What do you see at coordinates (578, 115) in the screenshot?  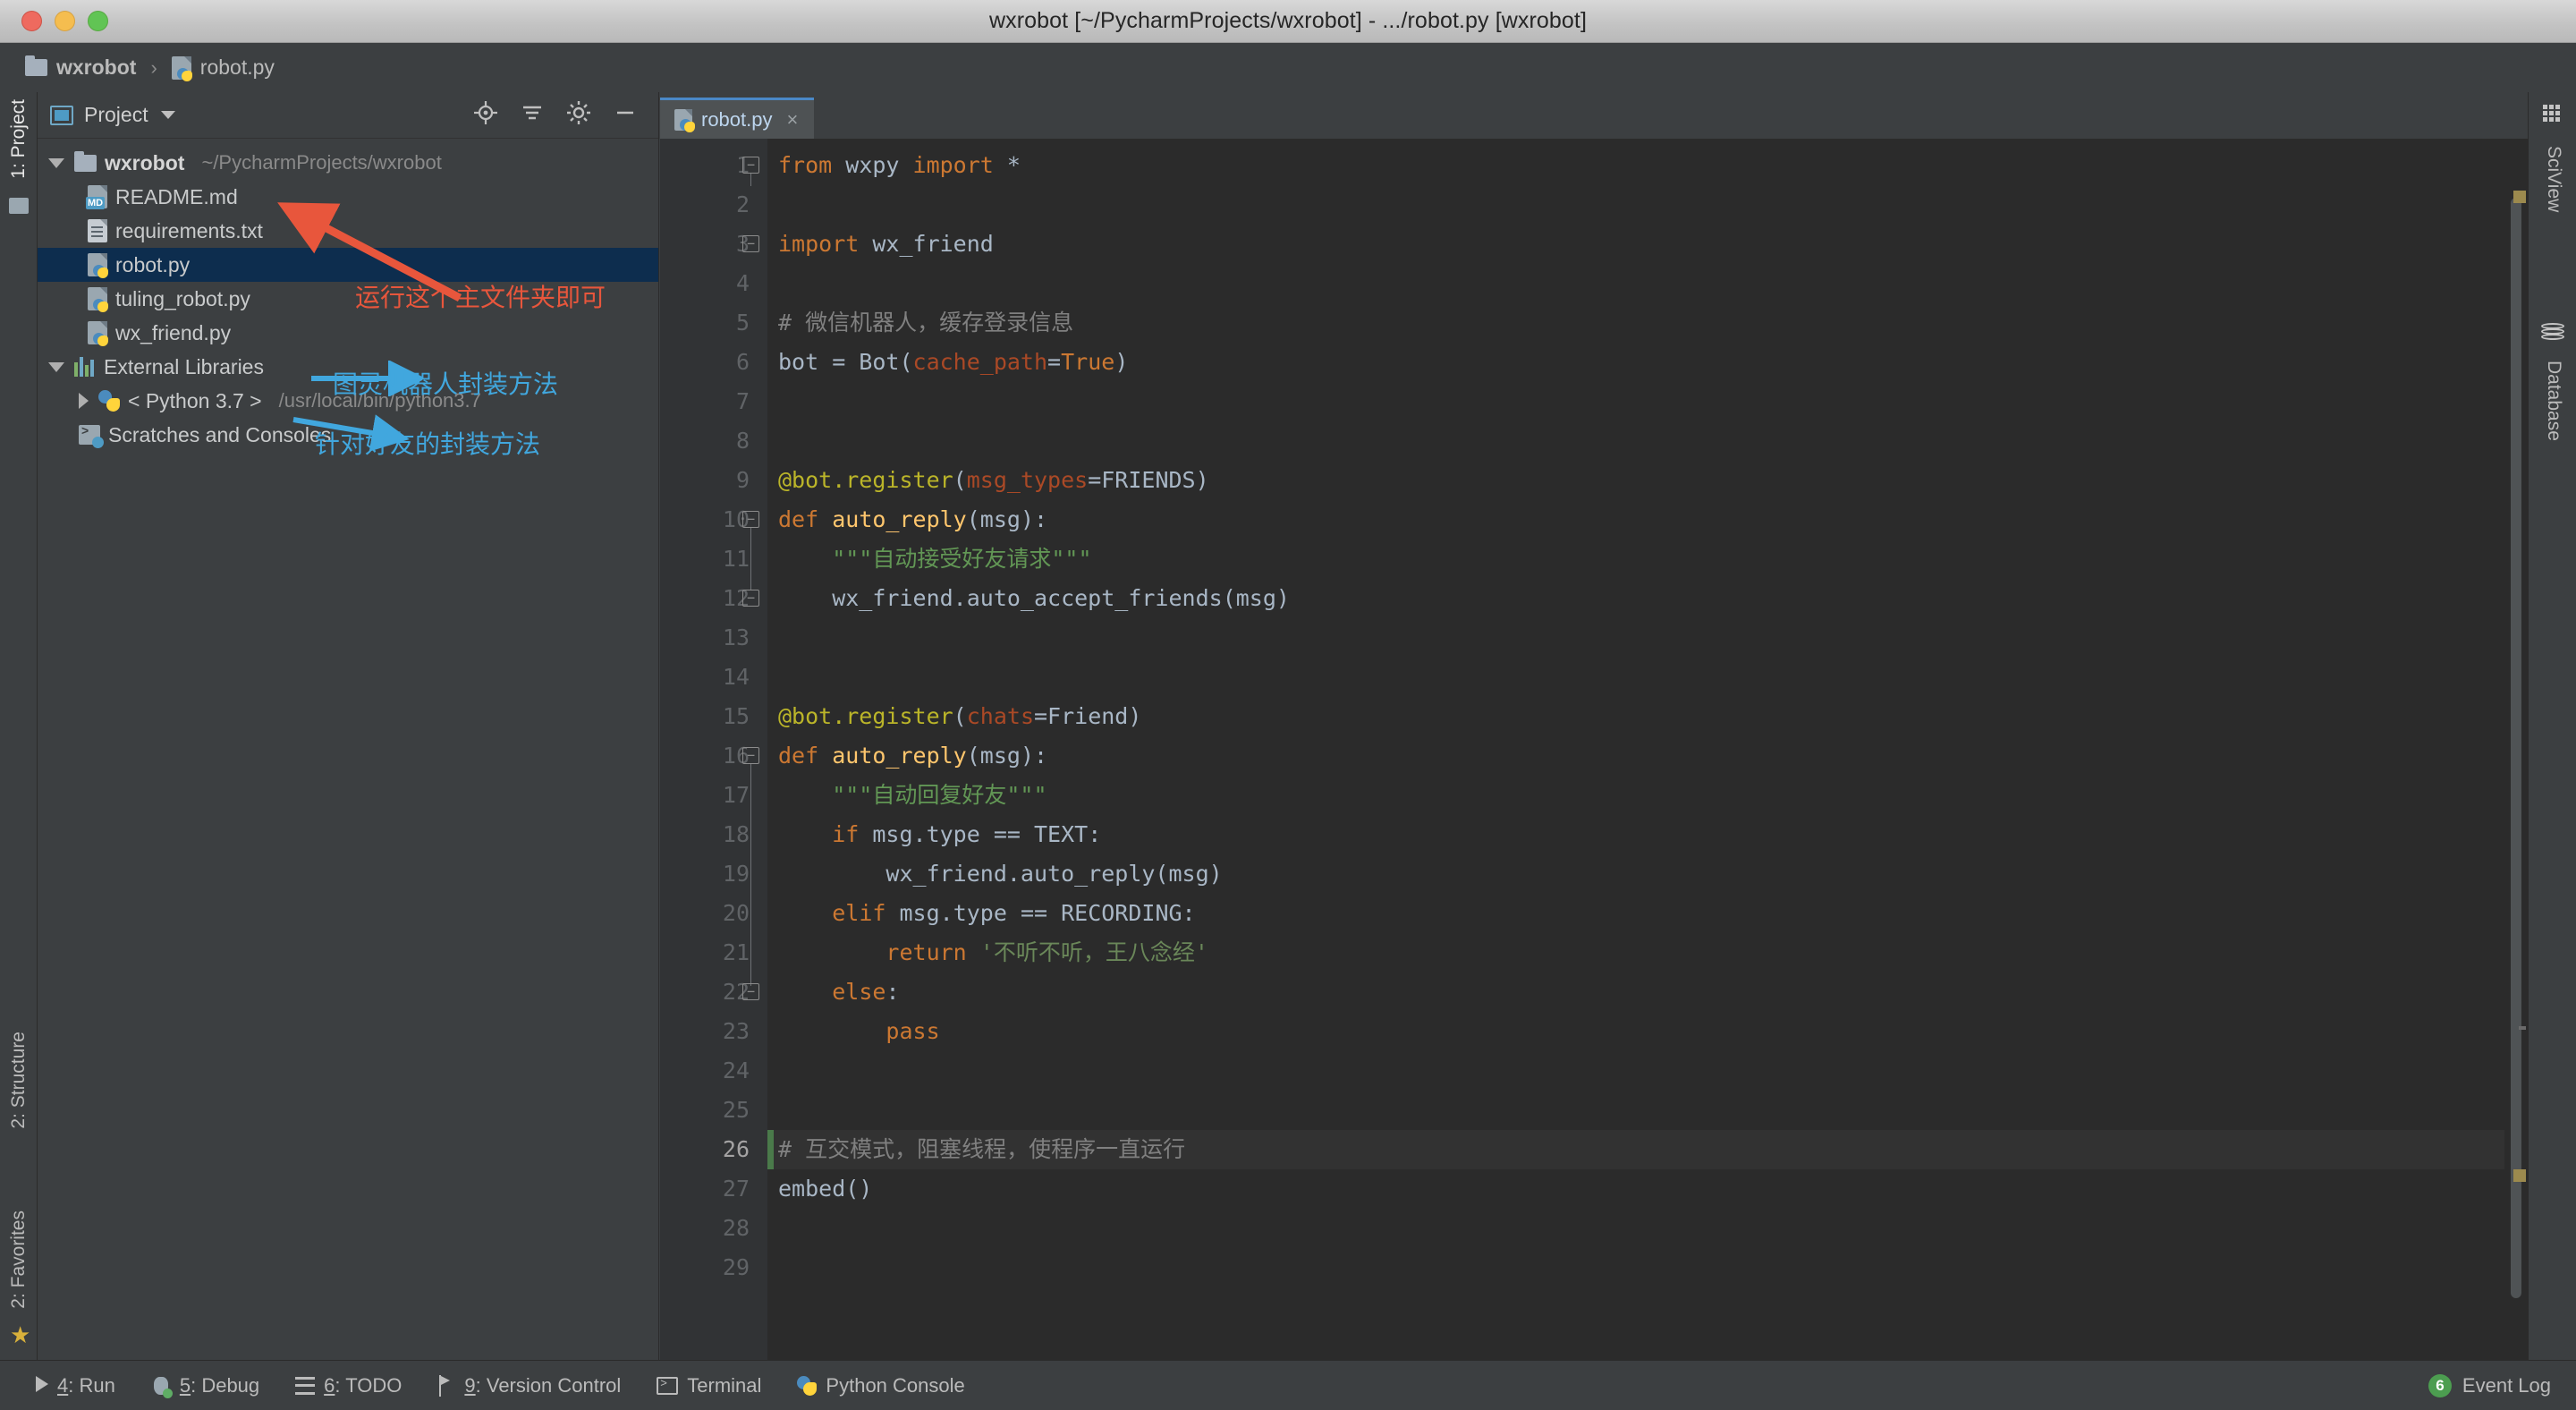 I see `gear-icon` at bounding box center [578, 115].